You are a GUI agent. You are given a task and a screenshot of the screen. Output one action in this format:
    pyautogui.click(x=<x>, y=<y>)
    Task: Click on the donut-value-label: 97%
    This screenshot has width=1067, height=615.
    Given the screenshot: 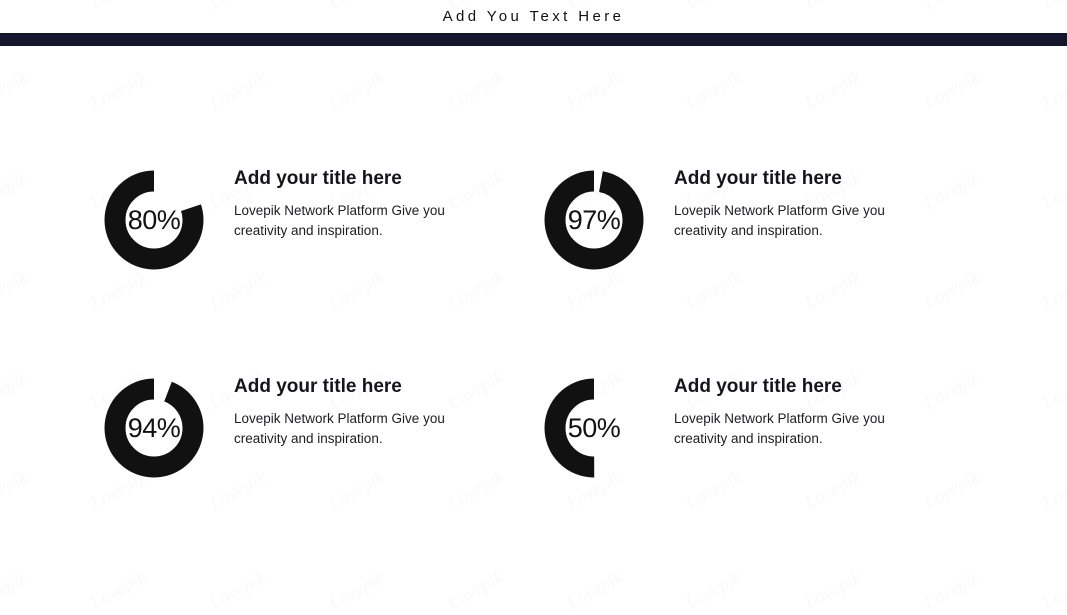 What is the action you would take?
    pyautogui.click(x=594, y=219)
    